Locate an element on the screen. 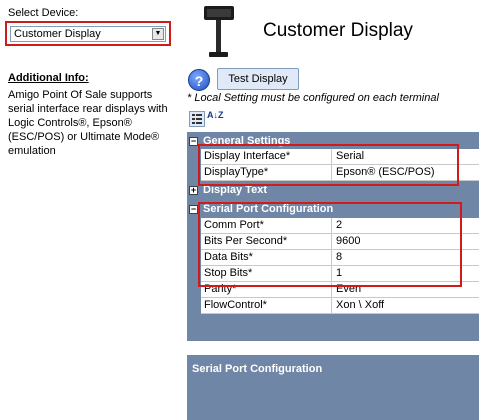 Image resolution: width=500 pixels, height=420 pixels. additional-info-title: Additional Info: is located at coordinates (48, 78).